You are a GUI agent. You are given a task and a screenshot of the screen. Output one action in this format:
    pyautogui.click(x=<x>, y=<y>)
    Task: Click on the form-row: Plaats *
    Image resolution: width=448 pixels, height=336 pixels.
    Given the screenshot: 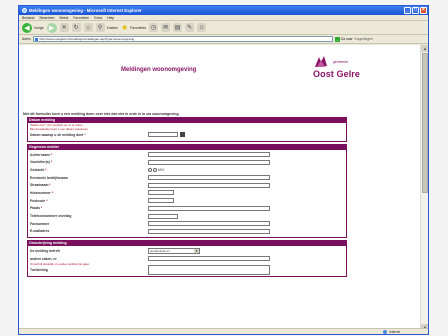 What is the action you would take?
    pyautogui.click(x=187, y=209)
    